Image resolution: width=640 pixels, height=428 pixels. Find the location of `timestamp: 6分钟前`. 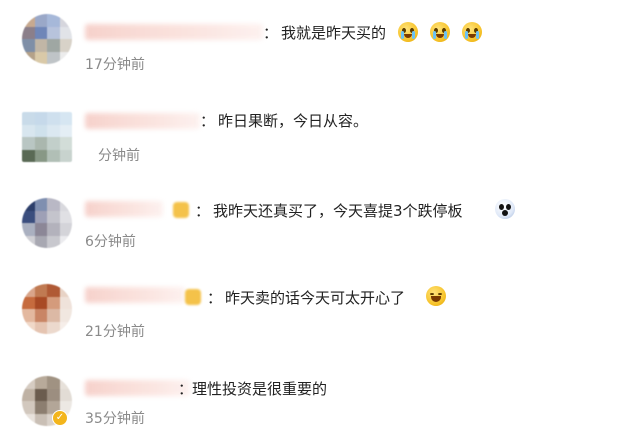

timestamp: 6分钟前 is located at coordinates (110, 242).